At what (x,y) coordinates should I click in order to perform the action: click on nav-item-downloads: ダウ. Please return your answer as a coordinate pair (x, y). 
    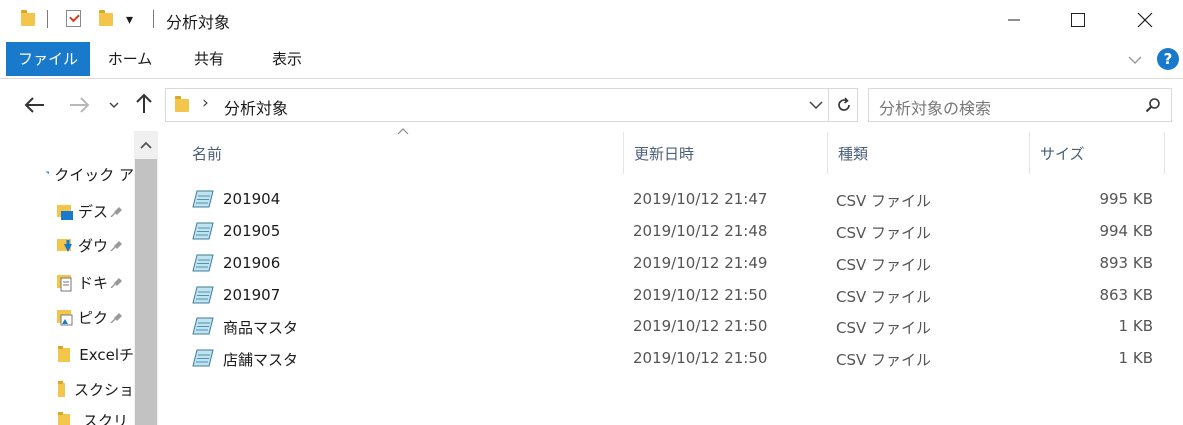
    Looking at the image, I should click on (95, 245).